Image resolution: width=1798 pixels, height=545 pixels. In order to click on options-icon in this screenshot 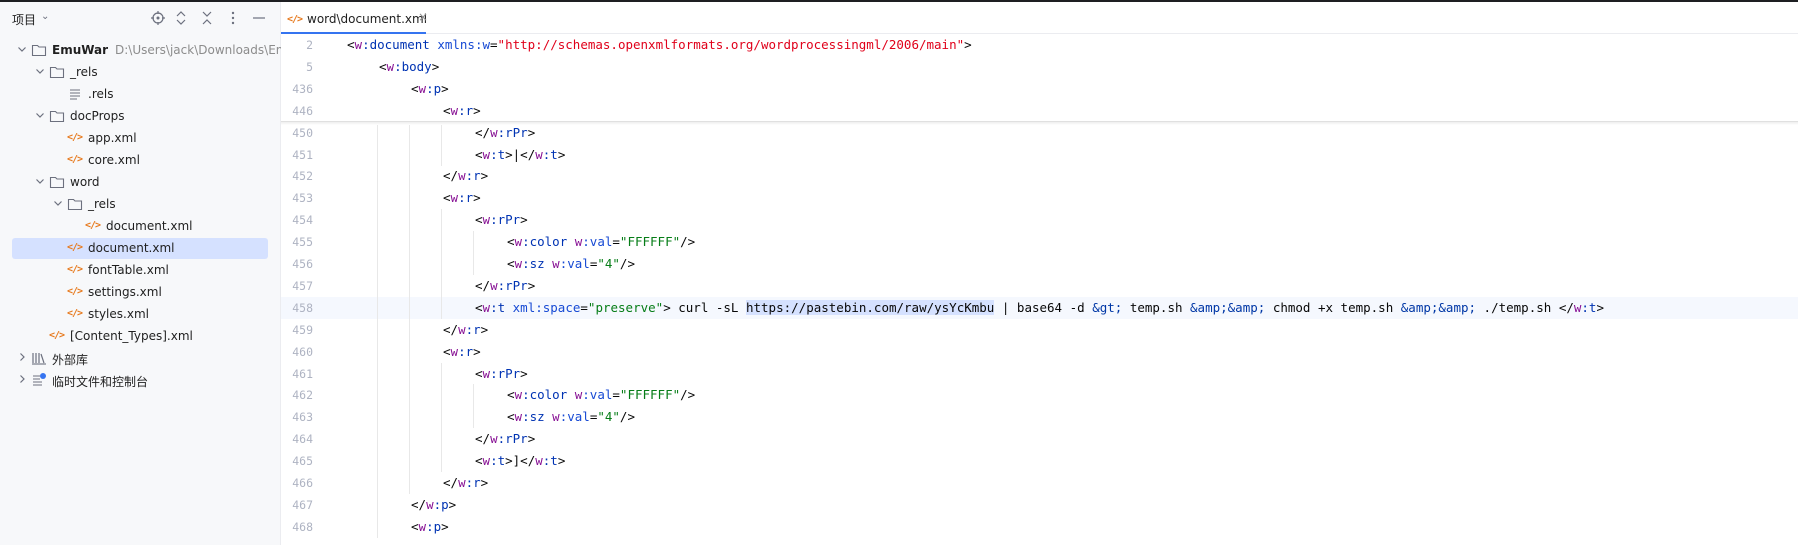, I will do `click(233, 18)`.